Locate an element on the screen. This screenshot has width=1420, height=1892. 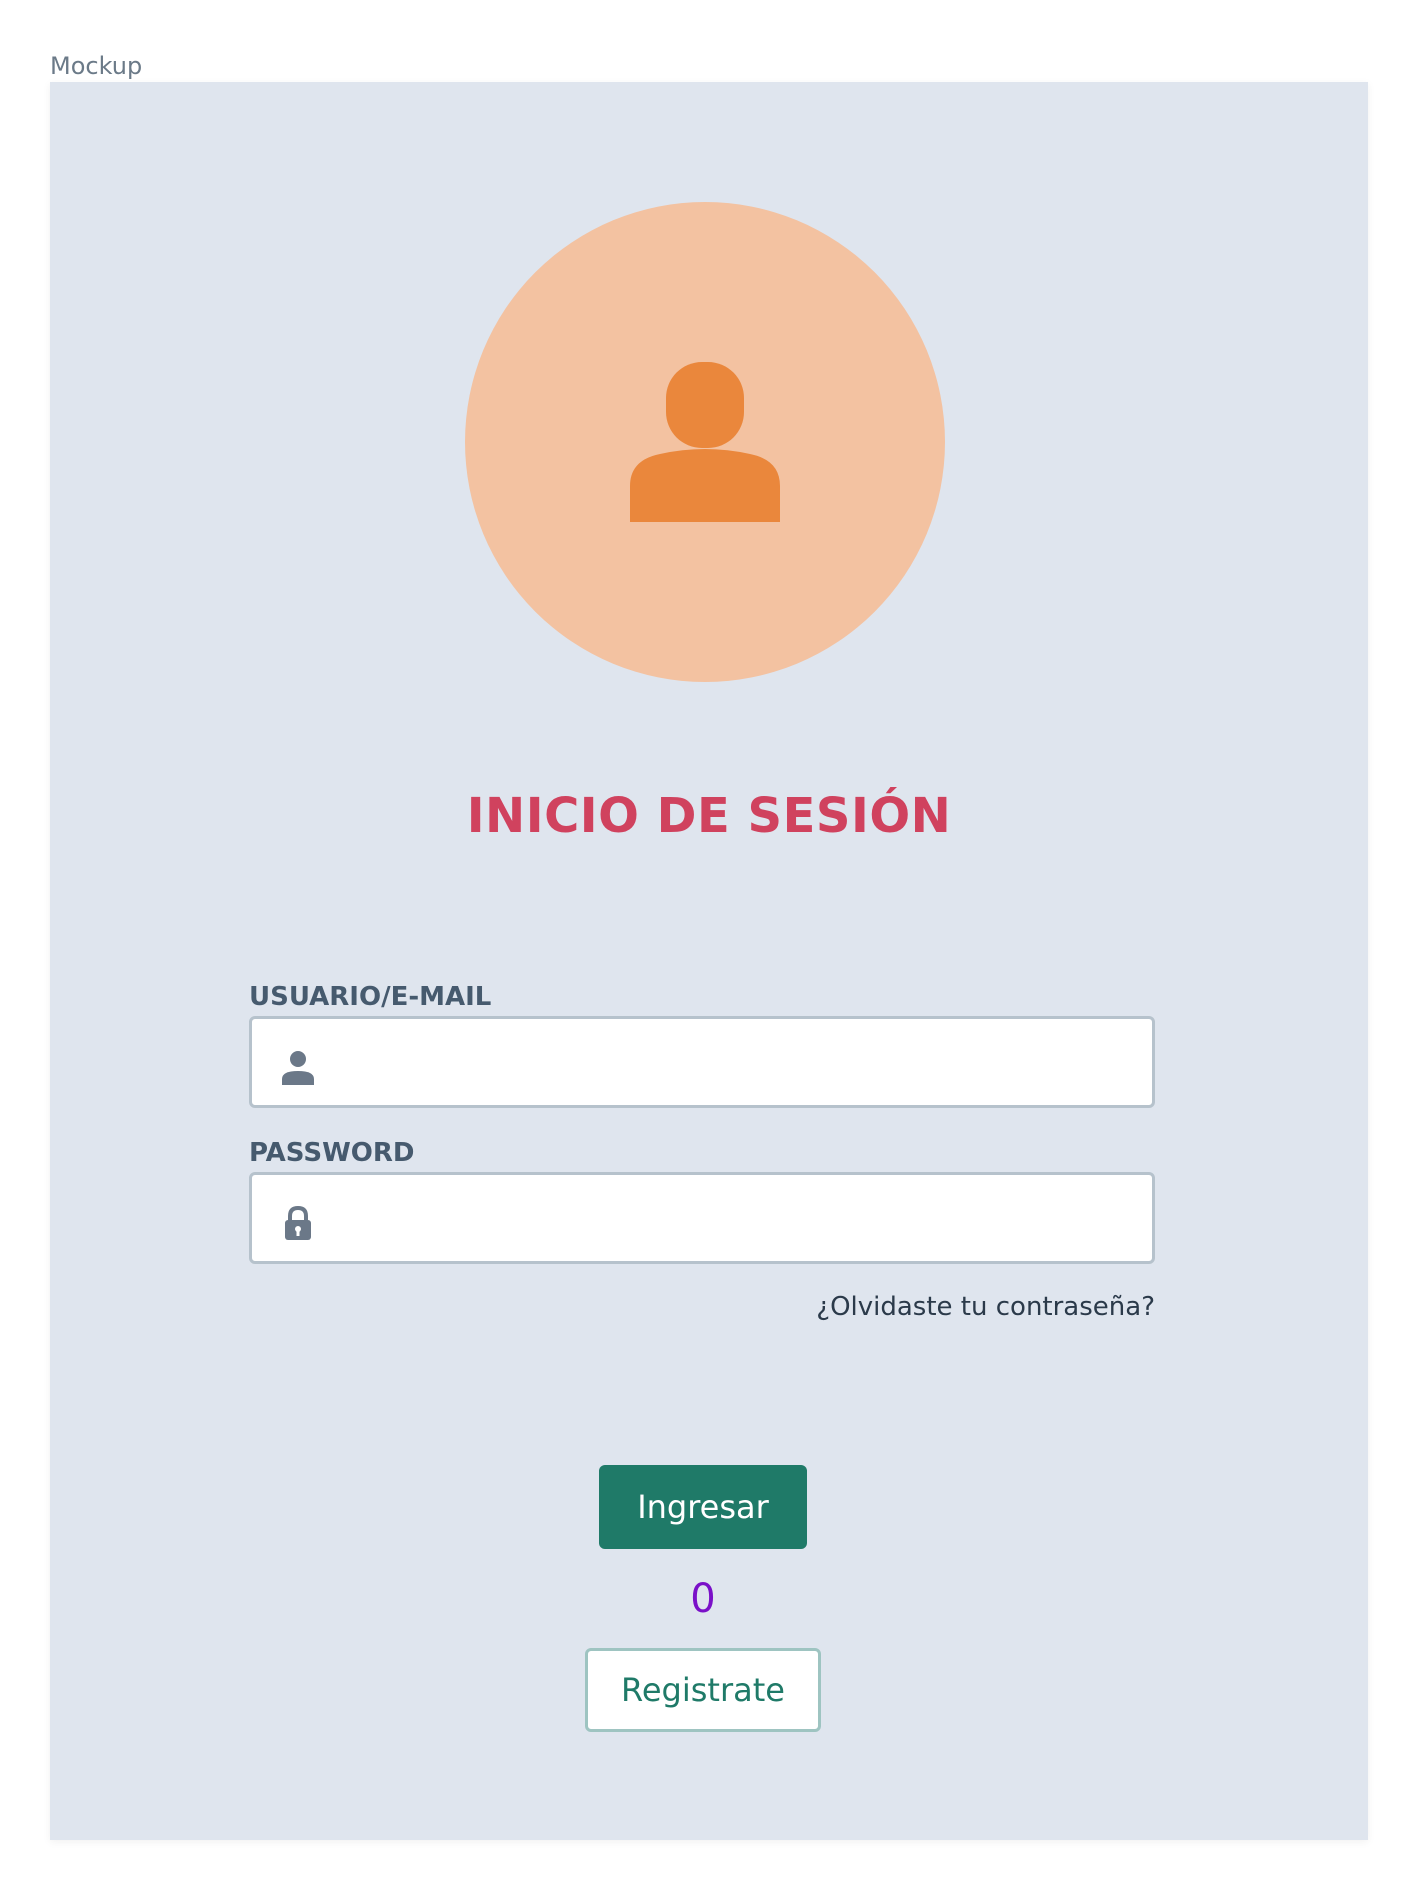
mockup-caption: Mockup is located at coordinates (96, 66).